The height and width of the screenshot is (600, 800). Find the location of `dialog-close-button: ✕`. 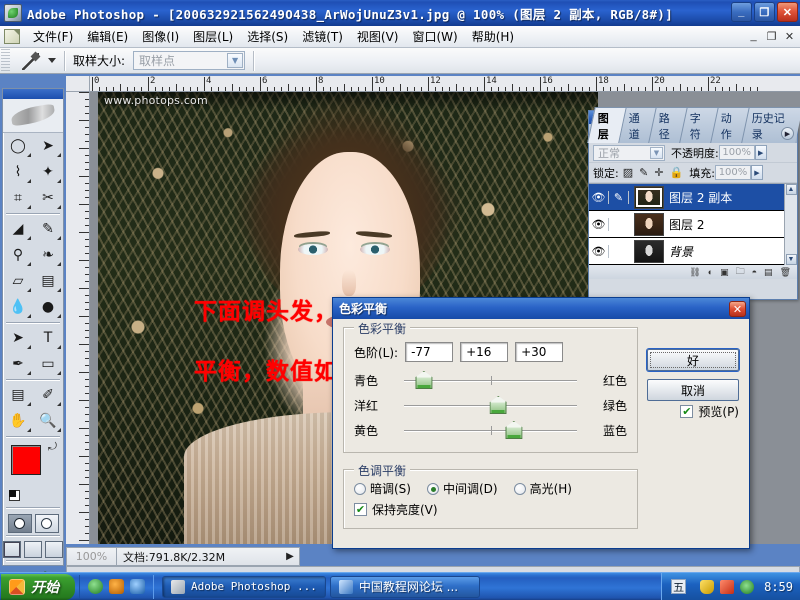

dialog-close-button: ✕ is located at coordinates (737, 309).